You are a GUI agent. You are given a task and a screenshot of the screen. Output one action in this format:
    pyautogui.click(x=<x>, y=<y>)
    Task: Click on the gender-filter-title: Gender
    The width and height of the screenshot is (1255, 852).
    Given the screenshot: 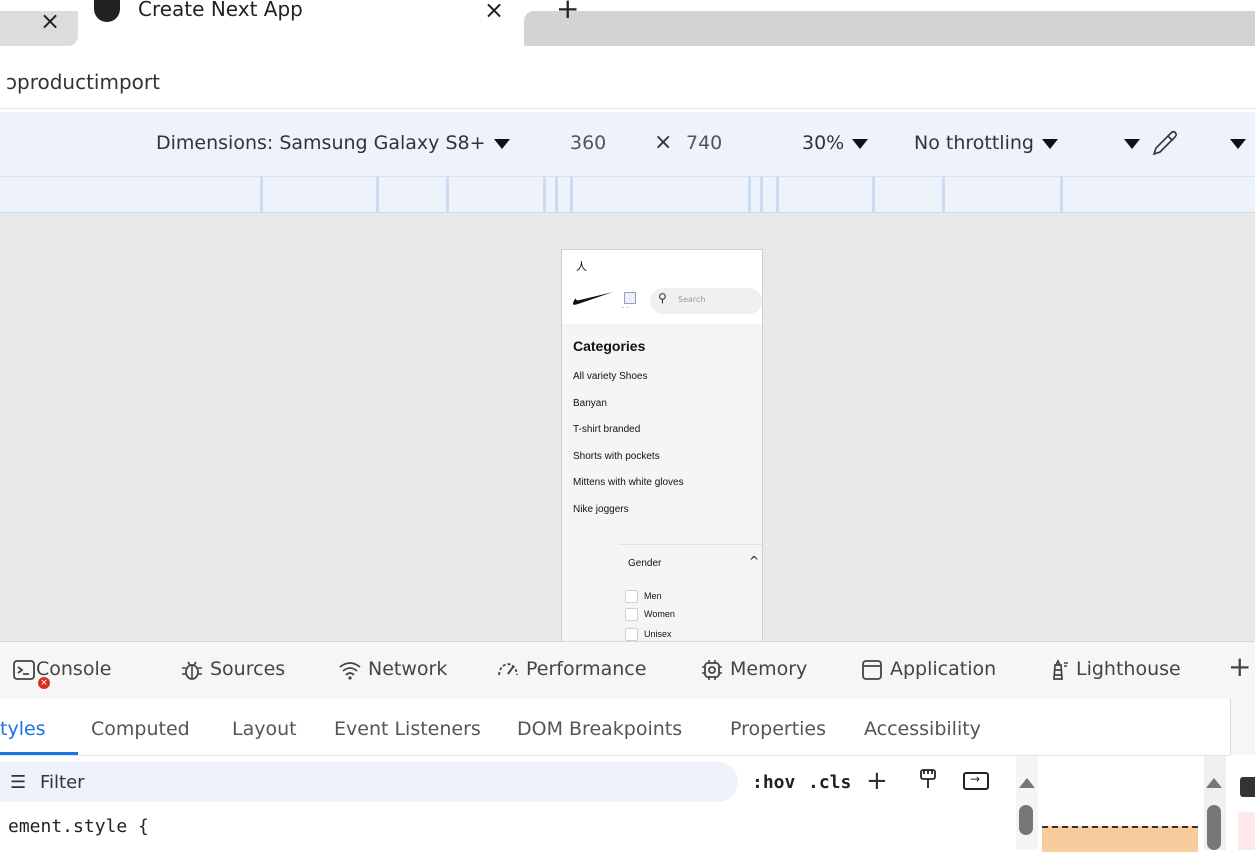 What is the action you would take?
    pyautogui.click(x=644, y=563)
    